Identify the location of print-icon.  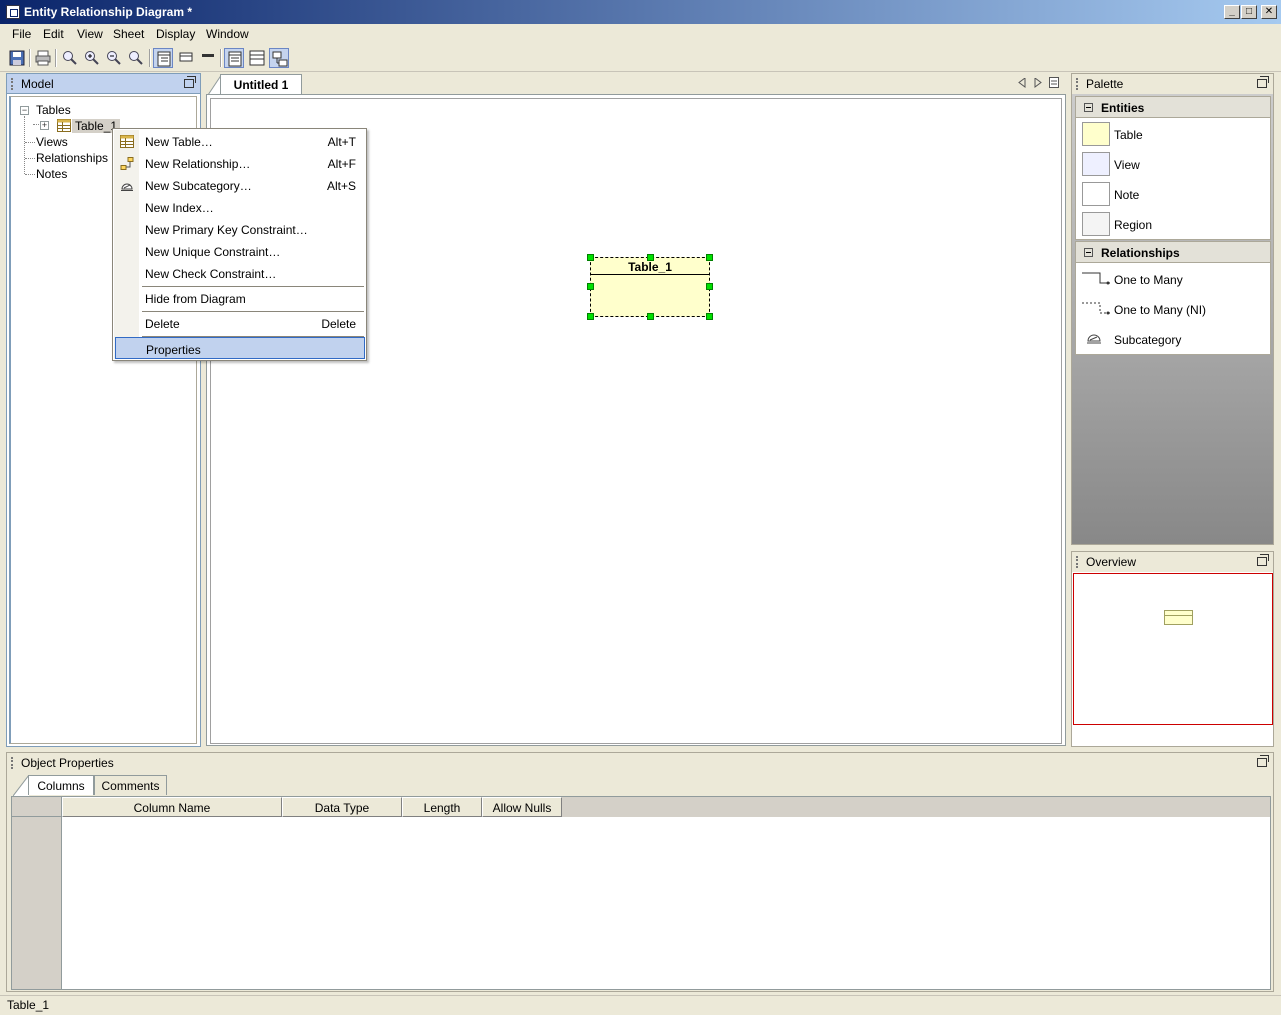
(43, 58).